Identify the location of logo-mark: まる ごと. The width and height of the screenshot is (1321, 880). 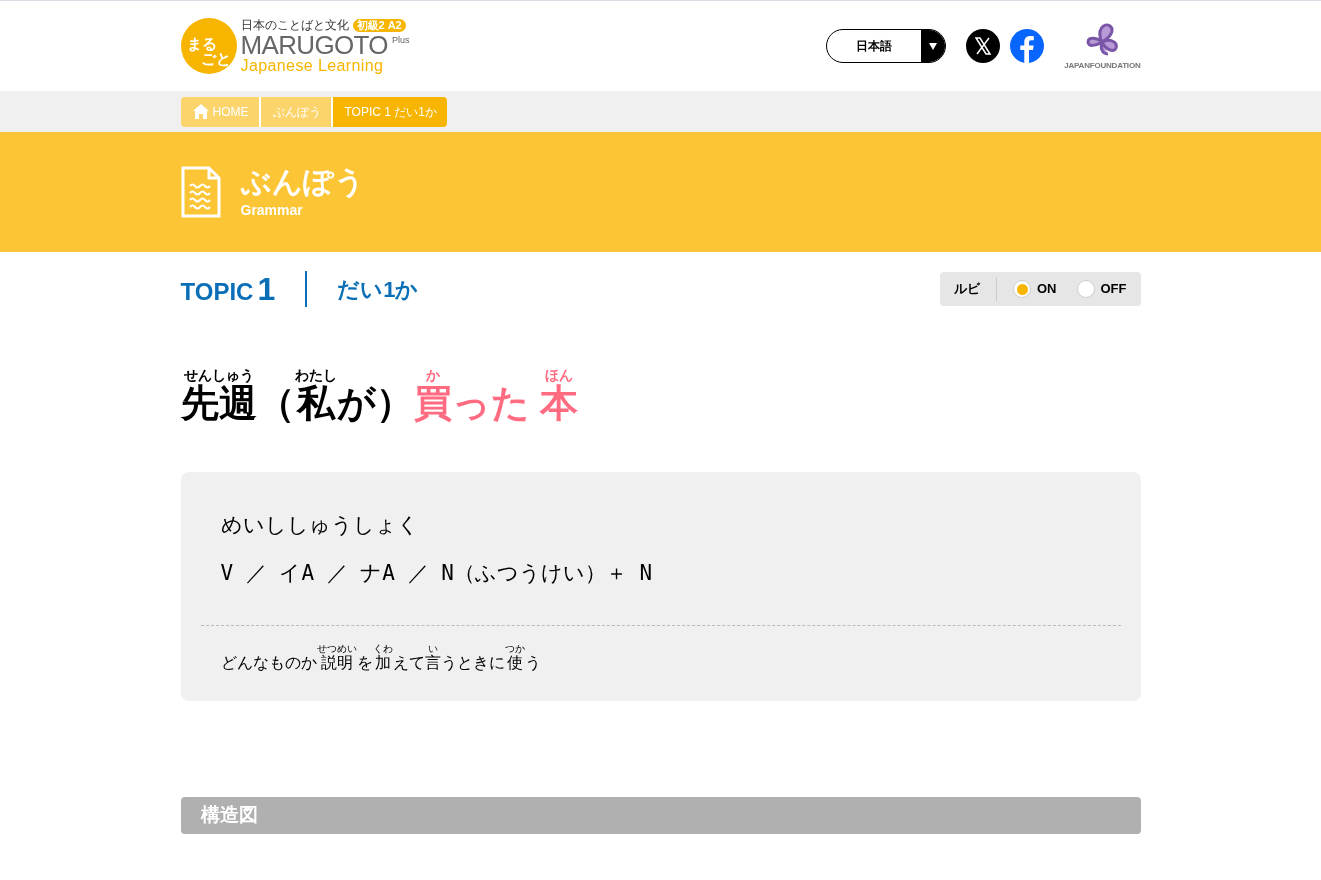
(208, 46).